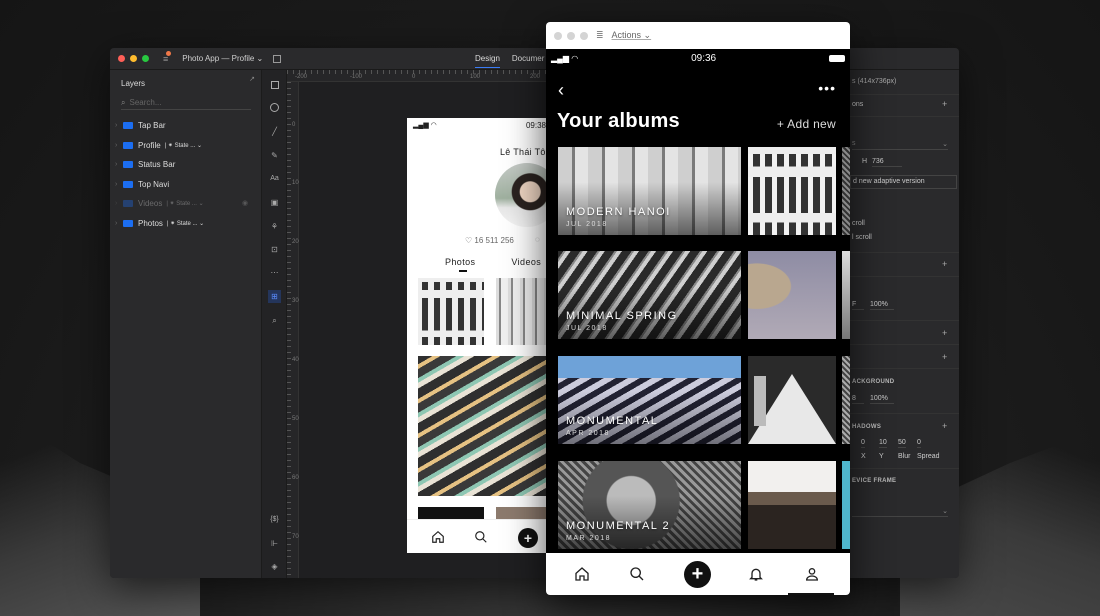 The height and width of the screenshot is (616, 1100). I want to click on add-new-button: + Add new, so click(806, 124).